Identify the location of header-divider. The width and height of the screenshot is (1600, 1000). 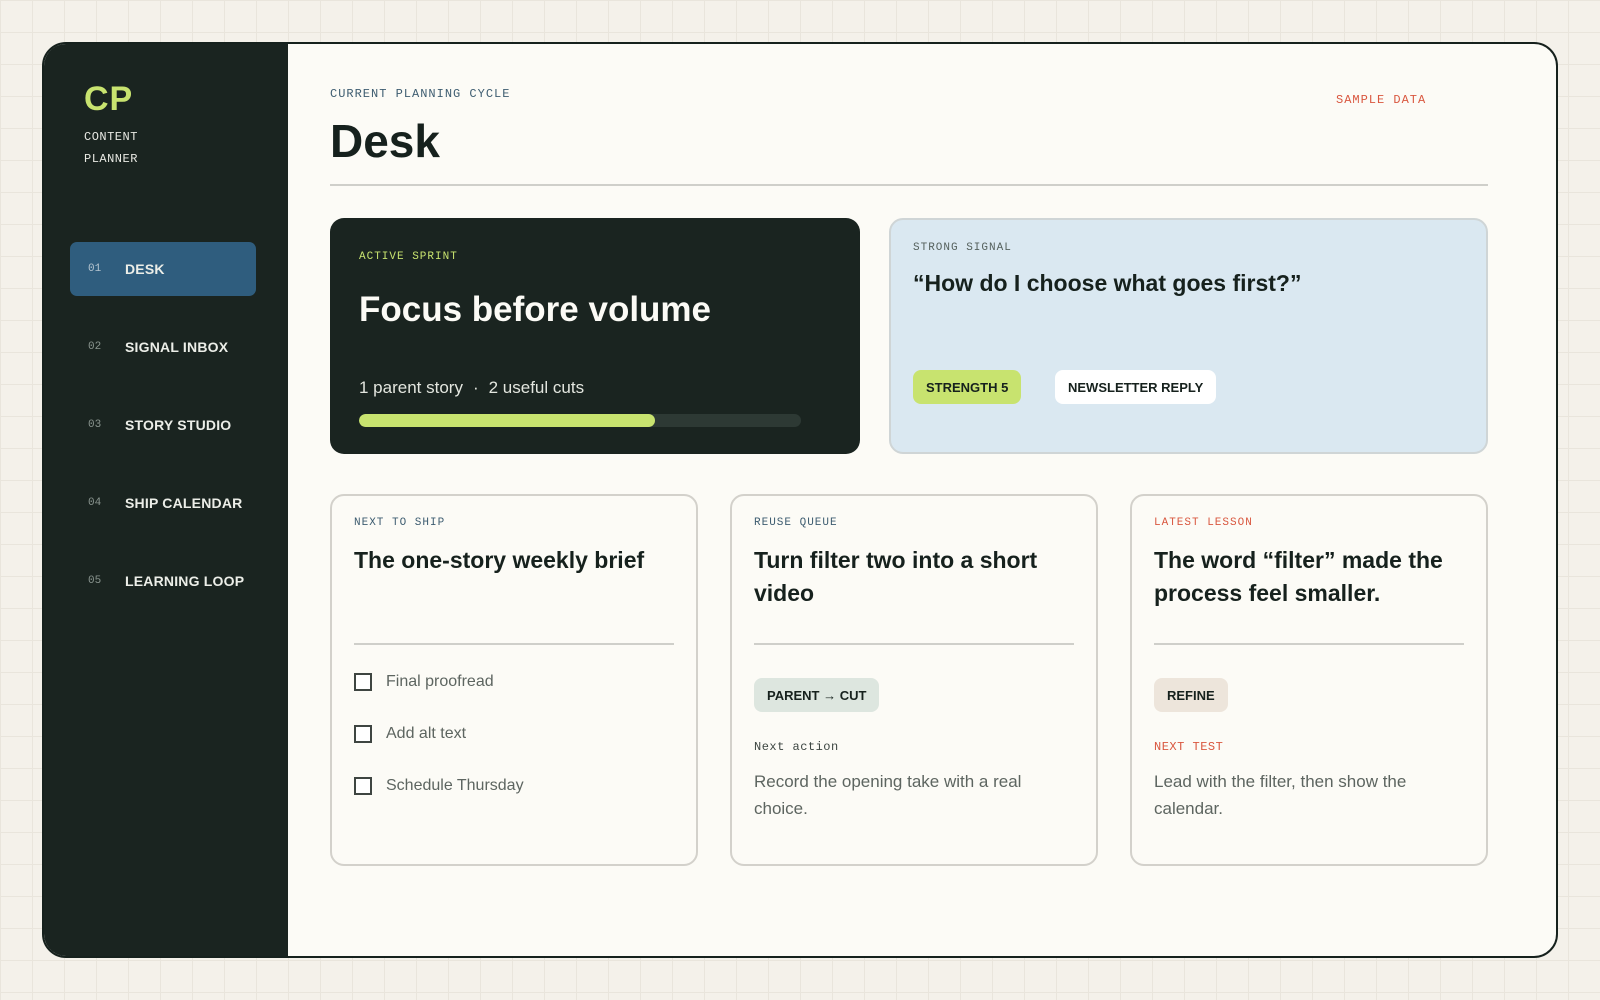
(909, 185).